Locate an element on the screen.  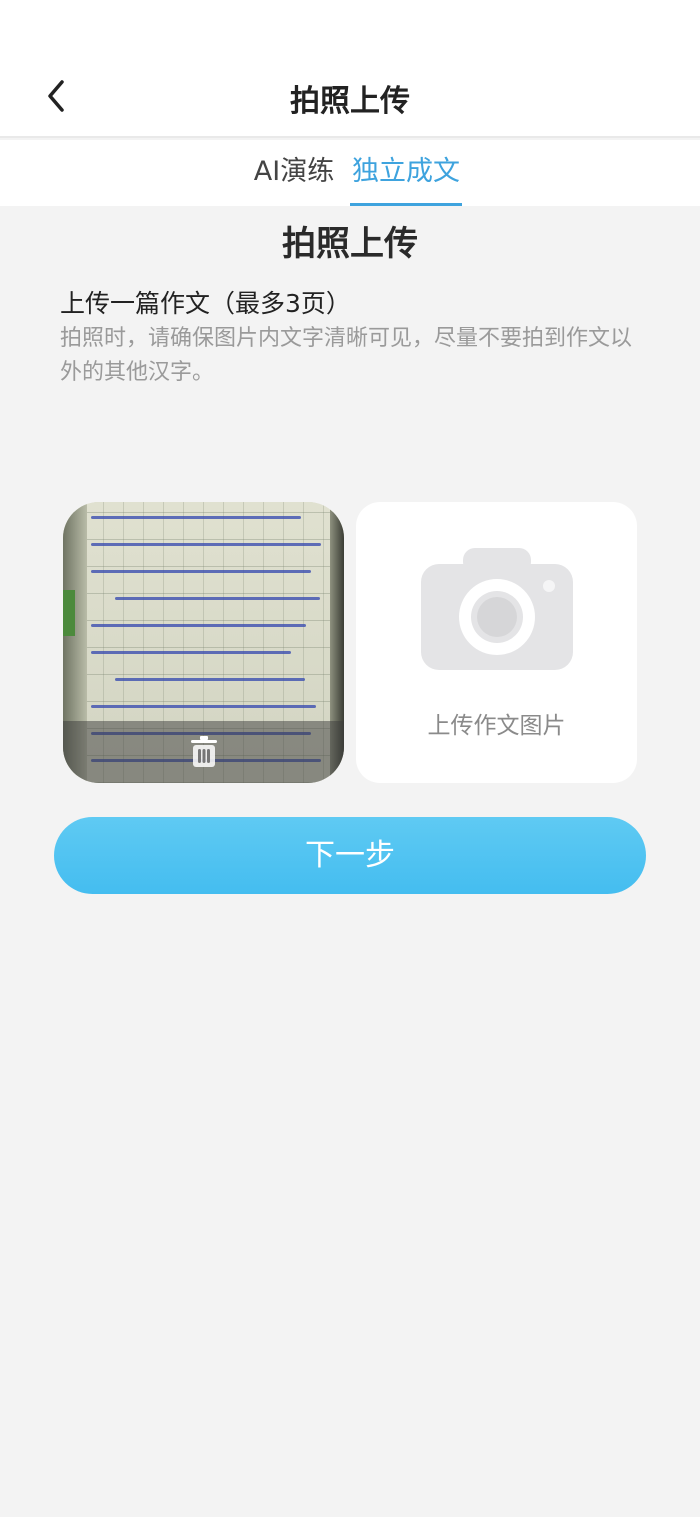
add-image-label: 上传作文图片 is located at coordinates (496, 726).